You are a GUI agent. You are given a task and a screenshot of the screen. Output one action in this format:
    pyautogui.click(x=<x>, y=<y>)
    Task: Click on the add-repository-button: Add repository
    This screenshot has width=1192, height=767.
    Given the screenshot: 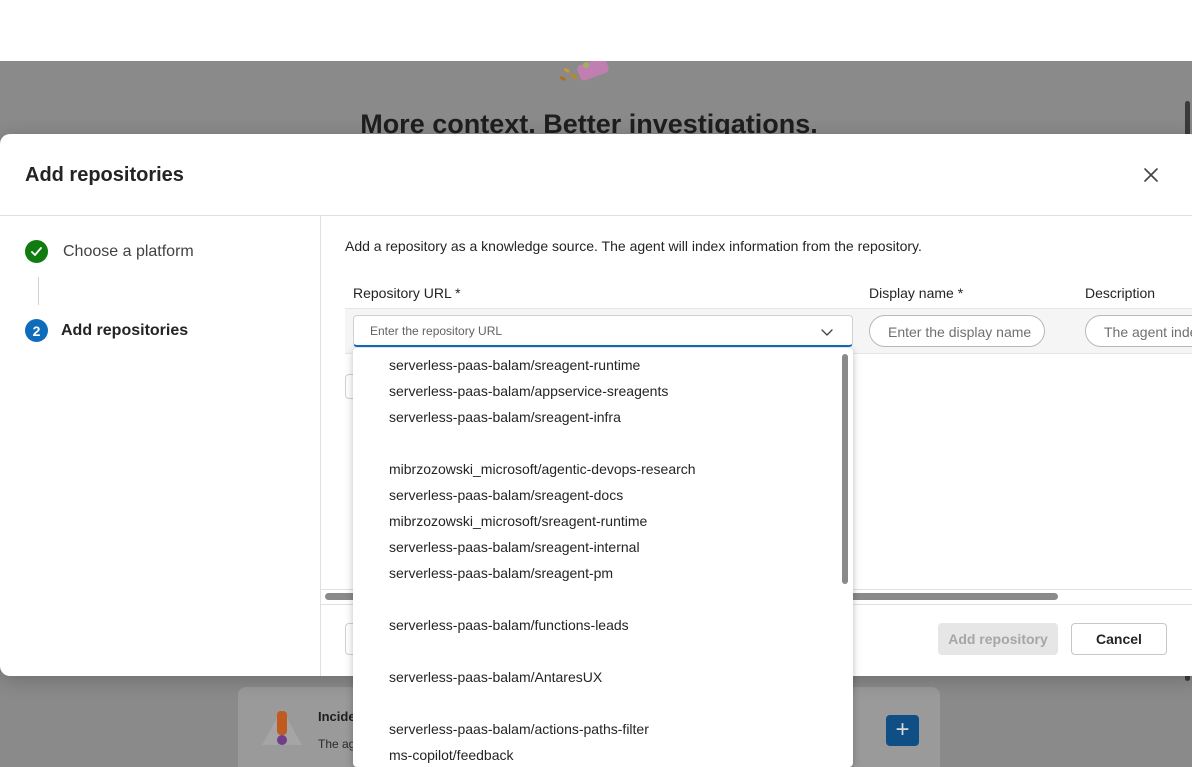 What is the action you would take?
    pyautogui.click(x=998, y=639)
    